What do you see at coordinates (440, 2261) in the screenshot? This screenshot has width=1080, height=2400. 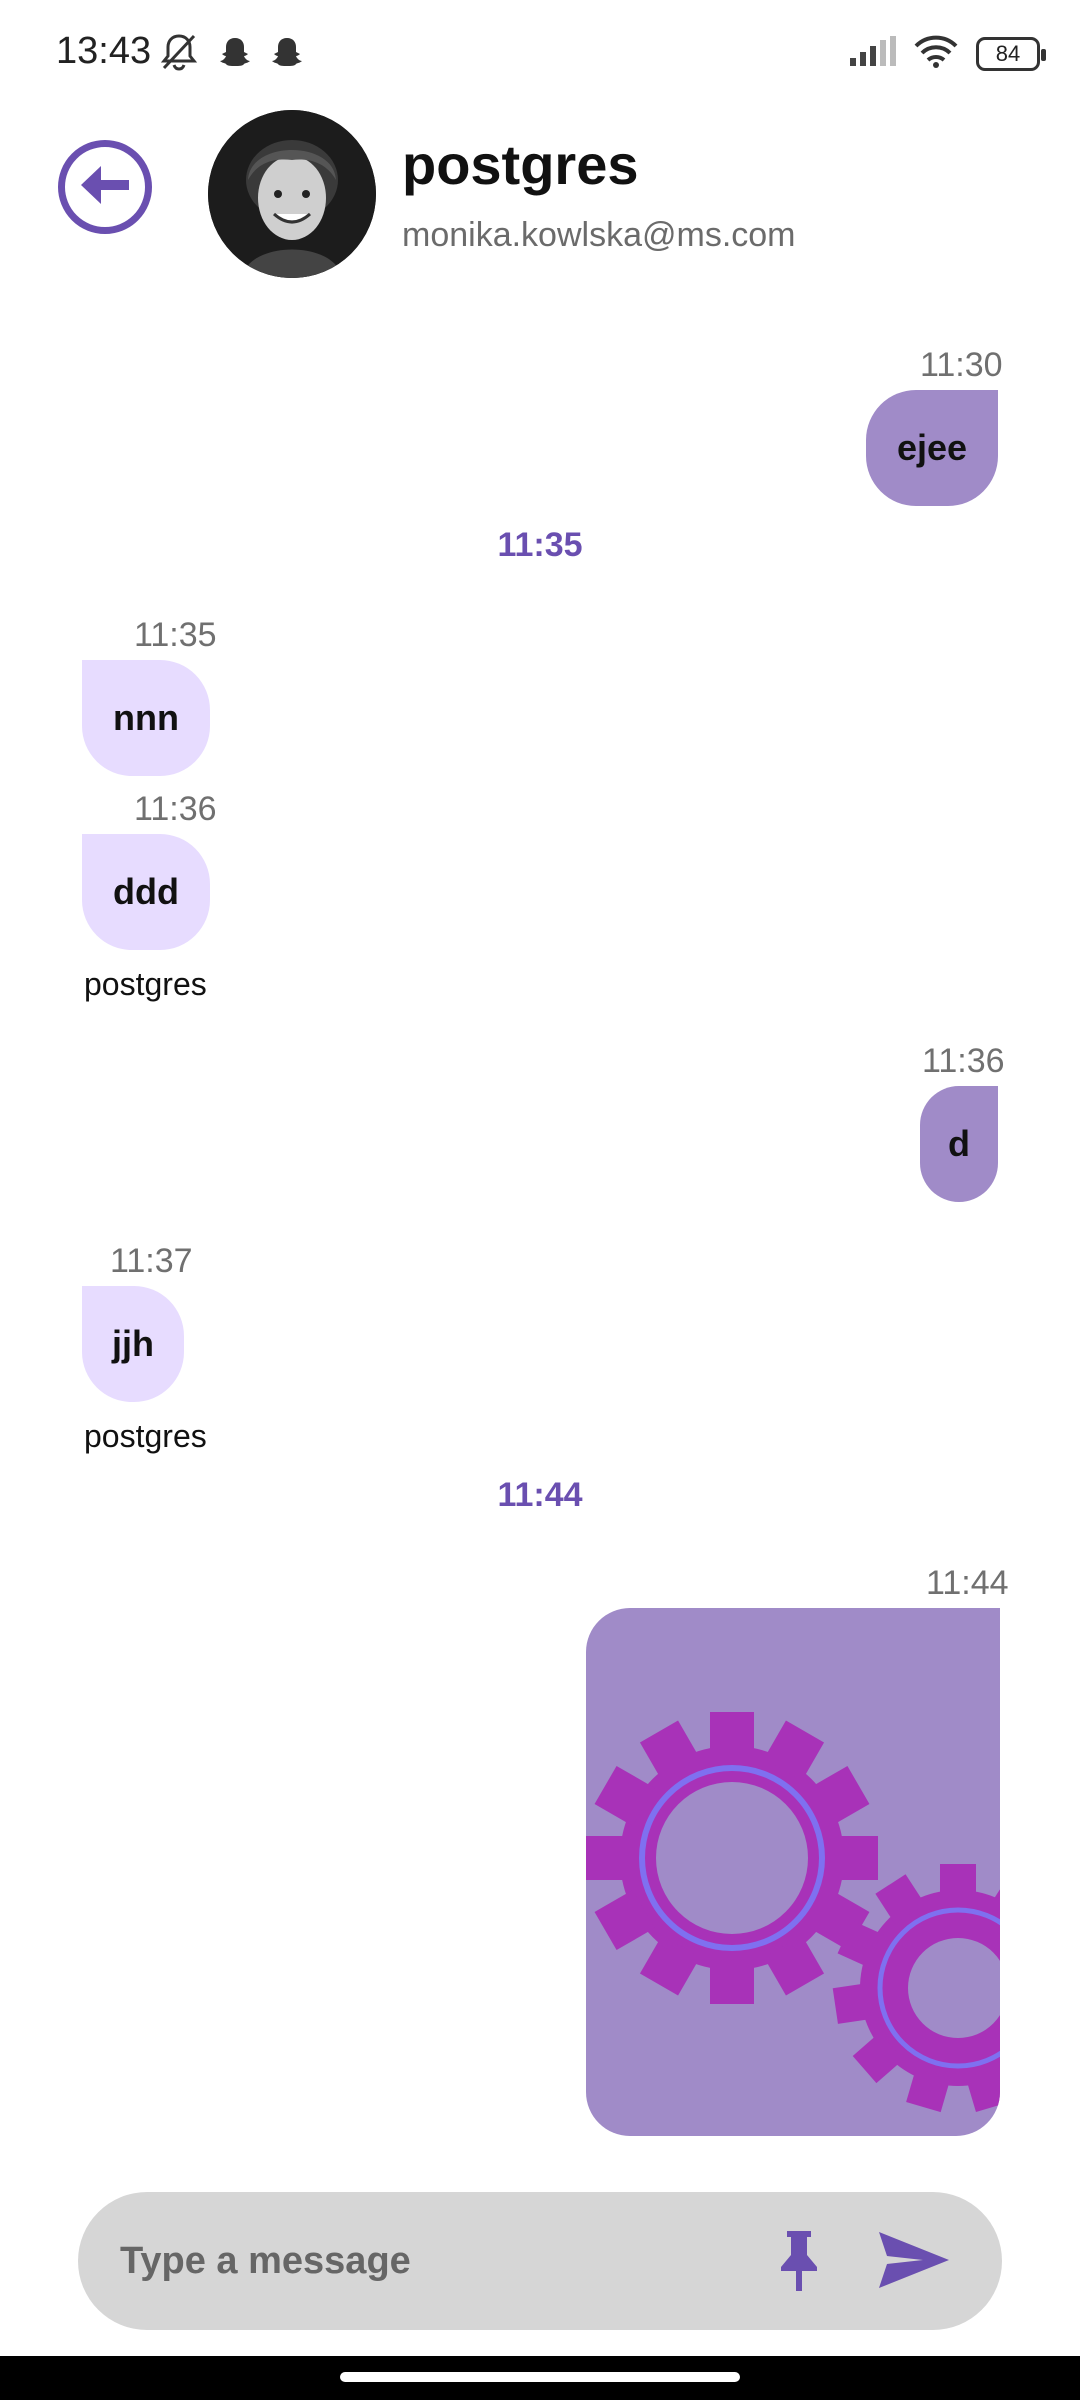 I see `message-input` at bounding box center [440, 2261].